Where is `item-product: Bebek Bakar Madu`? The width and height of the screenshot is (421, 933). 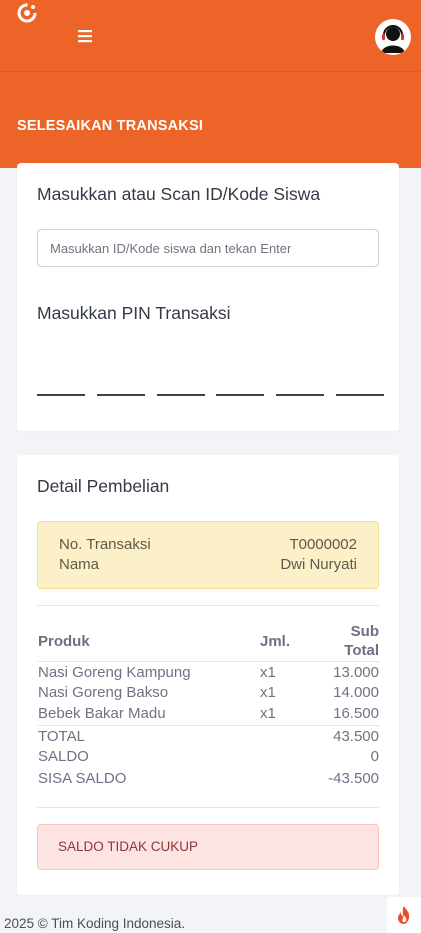 item-product: Bebek Bakar Madu is located at coordinates (102, 713).